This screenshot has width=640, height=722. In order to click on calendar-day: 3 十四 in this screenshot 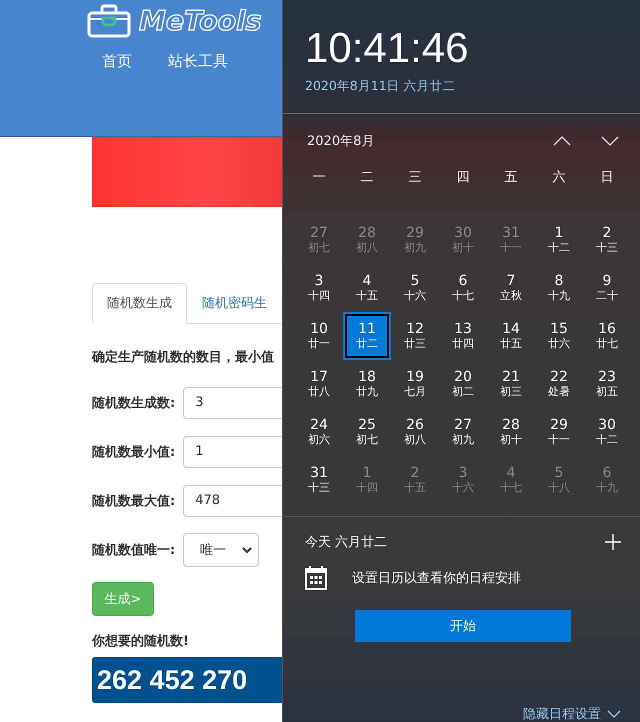, I will do `click(319, 288)`.